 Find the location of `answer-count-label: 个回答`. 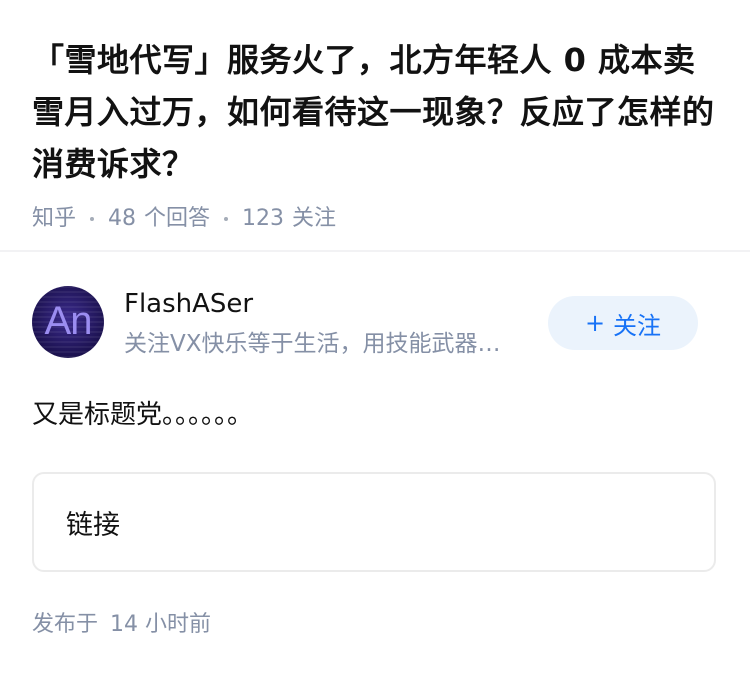

answer-count-label: 个回答 is located at coordinates (177, 219).